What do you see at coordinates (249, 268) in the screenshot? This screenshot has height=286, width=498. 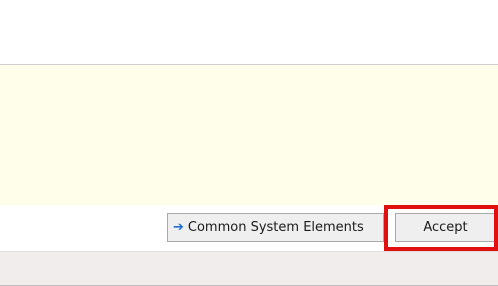 I see `footer-bar` at bounding box center [249, 268].